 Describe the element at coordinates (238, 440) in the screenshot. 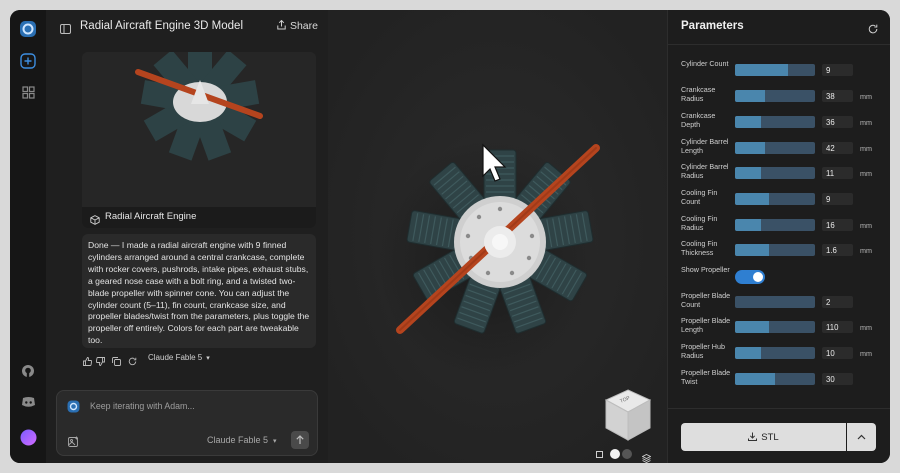

I see `composer-model-label: Claude Fable 5` at that location.